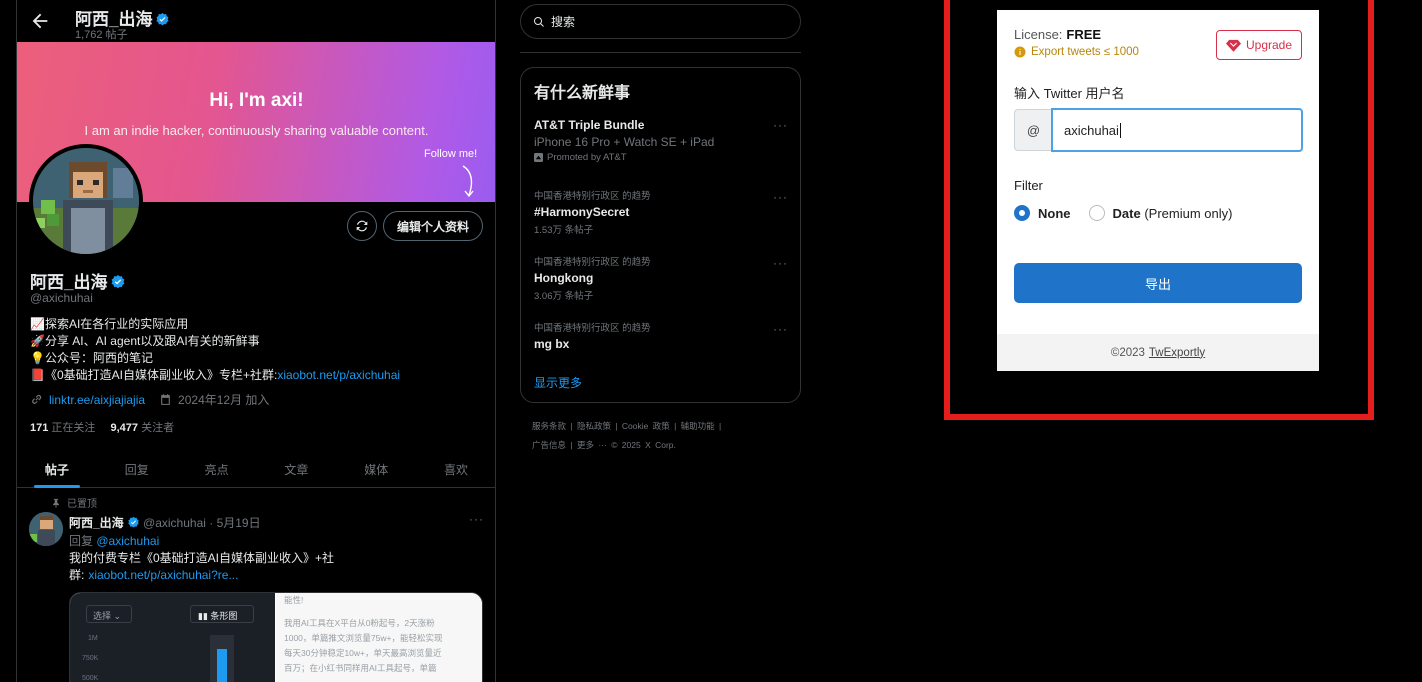 This screenshot has width=1422, height=682. Describe the element at coordinates (376, 468) in the screenshot. I see `tab-media: 媒体` at that location.